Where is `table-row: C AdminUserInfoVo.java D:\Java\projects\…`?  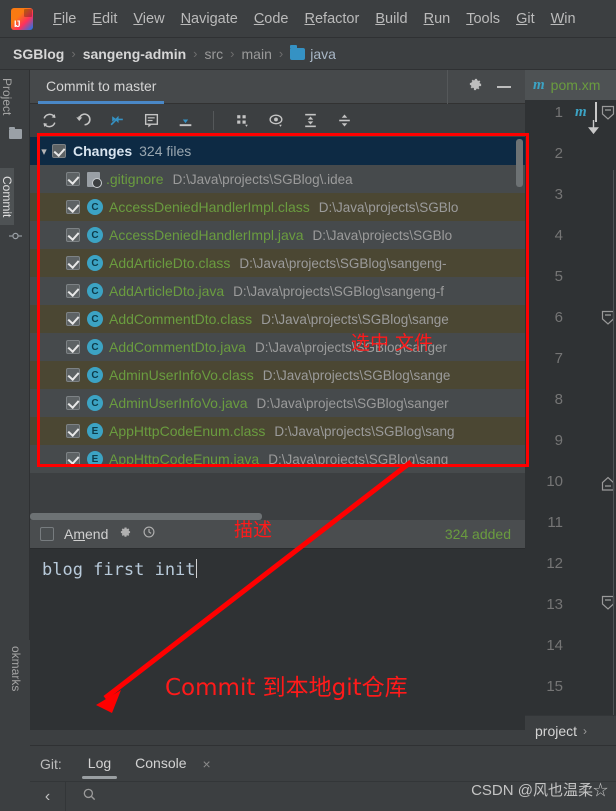
table-row: C AdminUserInfoVo.java D:\Java\projects\… is located at coordinates (277, 403).